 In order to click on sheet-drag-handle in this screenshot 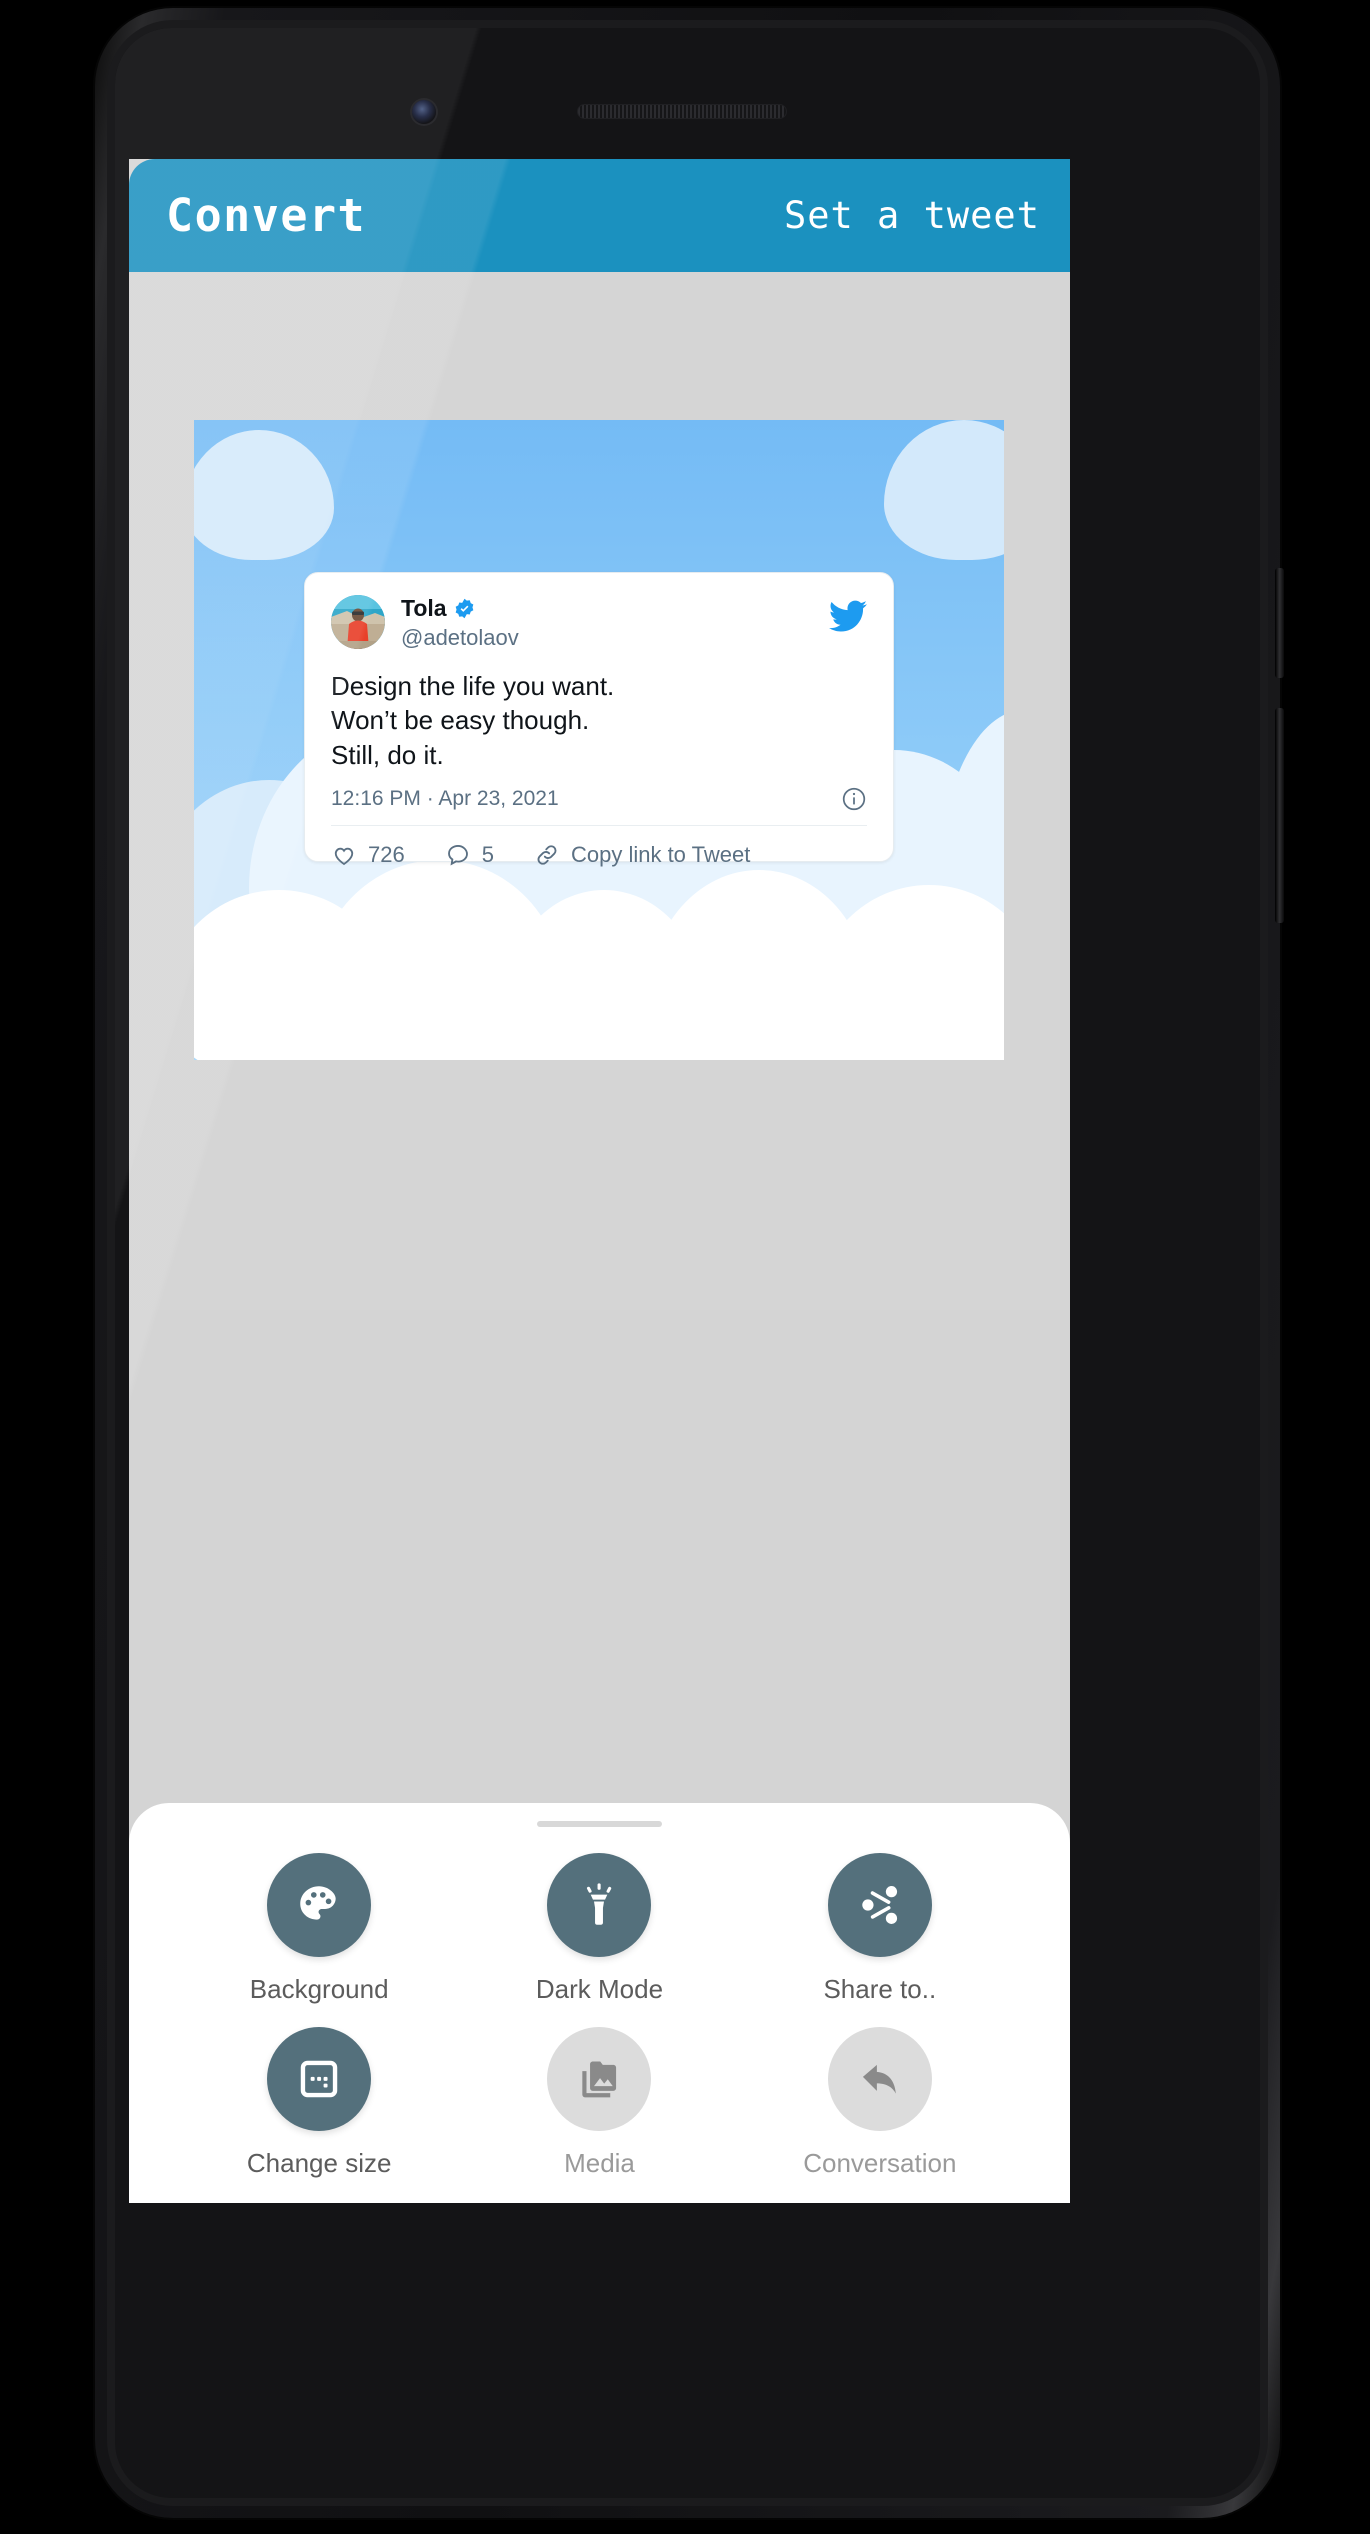, I will do `click(599, 1824)`.